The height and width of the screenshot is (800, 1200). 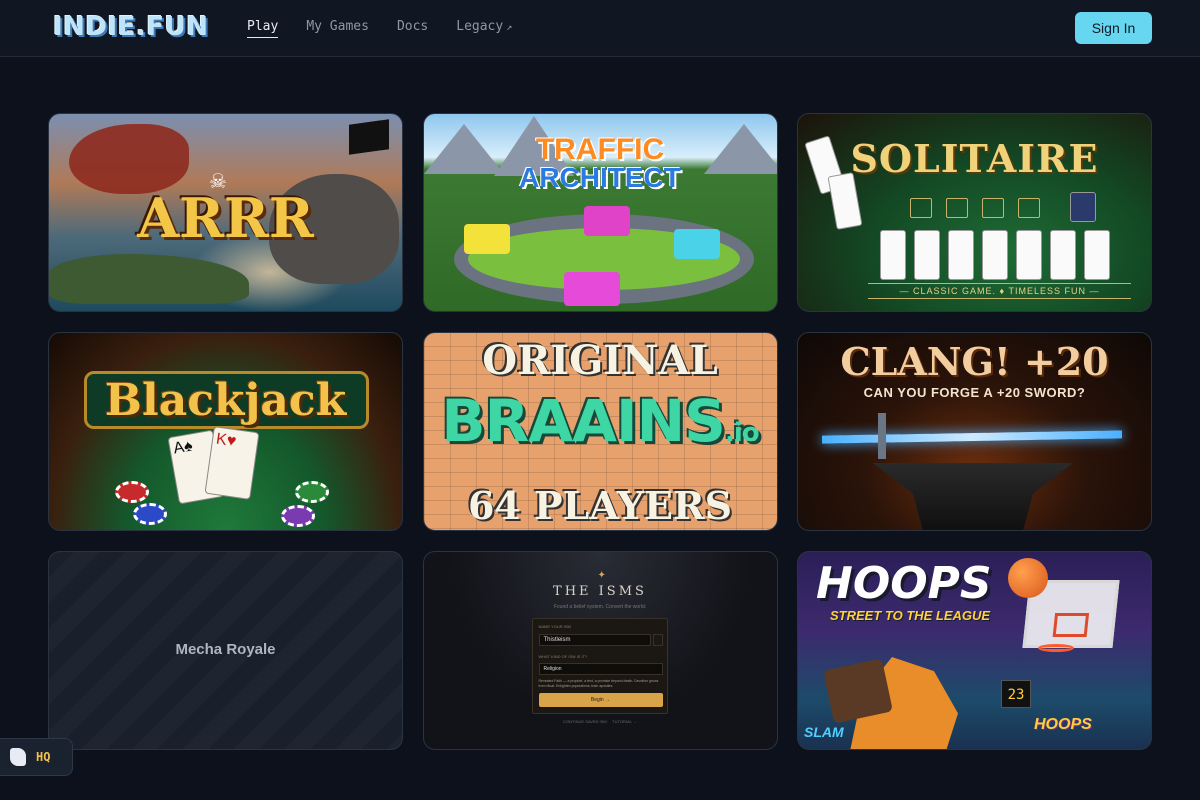 What do you see at coordinates (18, 757) in the screenshot?
I see `hq-icon` at bounding box center [18, 757].